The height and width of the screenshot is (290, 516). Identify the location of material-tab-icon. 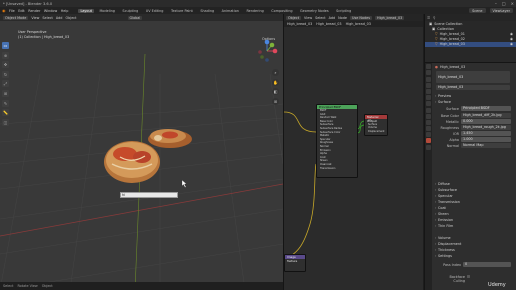
(428, 141).